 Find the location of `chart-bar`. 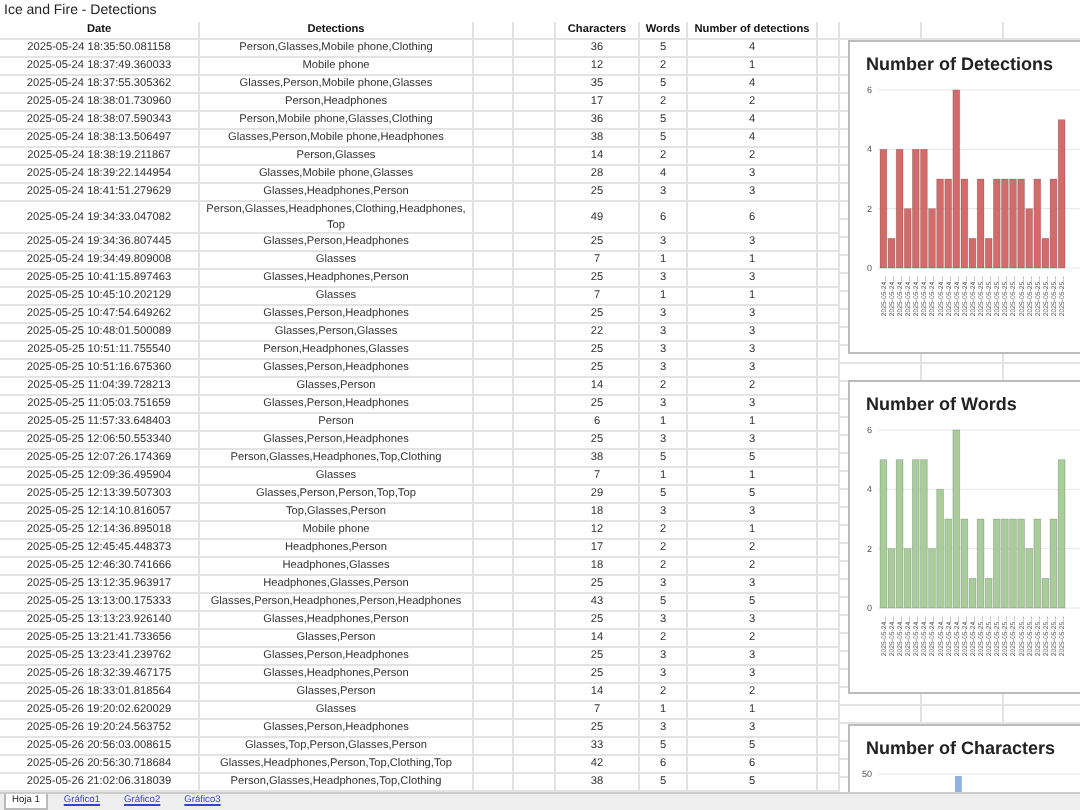

chart-bar is located at coordinates (958, 784).